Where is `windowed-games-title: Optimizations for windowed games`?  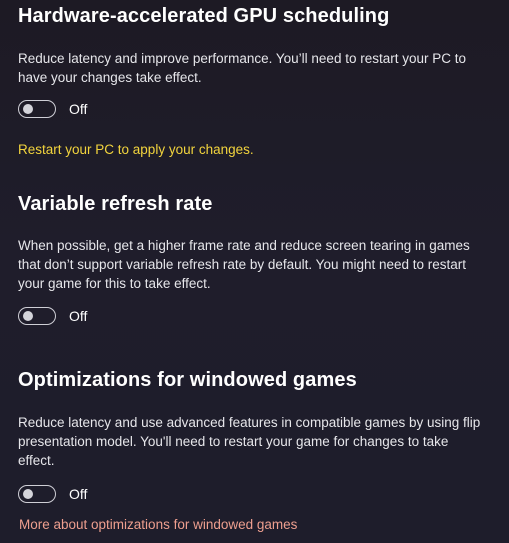 windowed-games-title: Optimizations for windowed games is located at coordinates (187, 380).